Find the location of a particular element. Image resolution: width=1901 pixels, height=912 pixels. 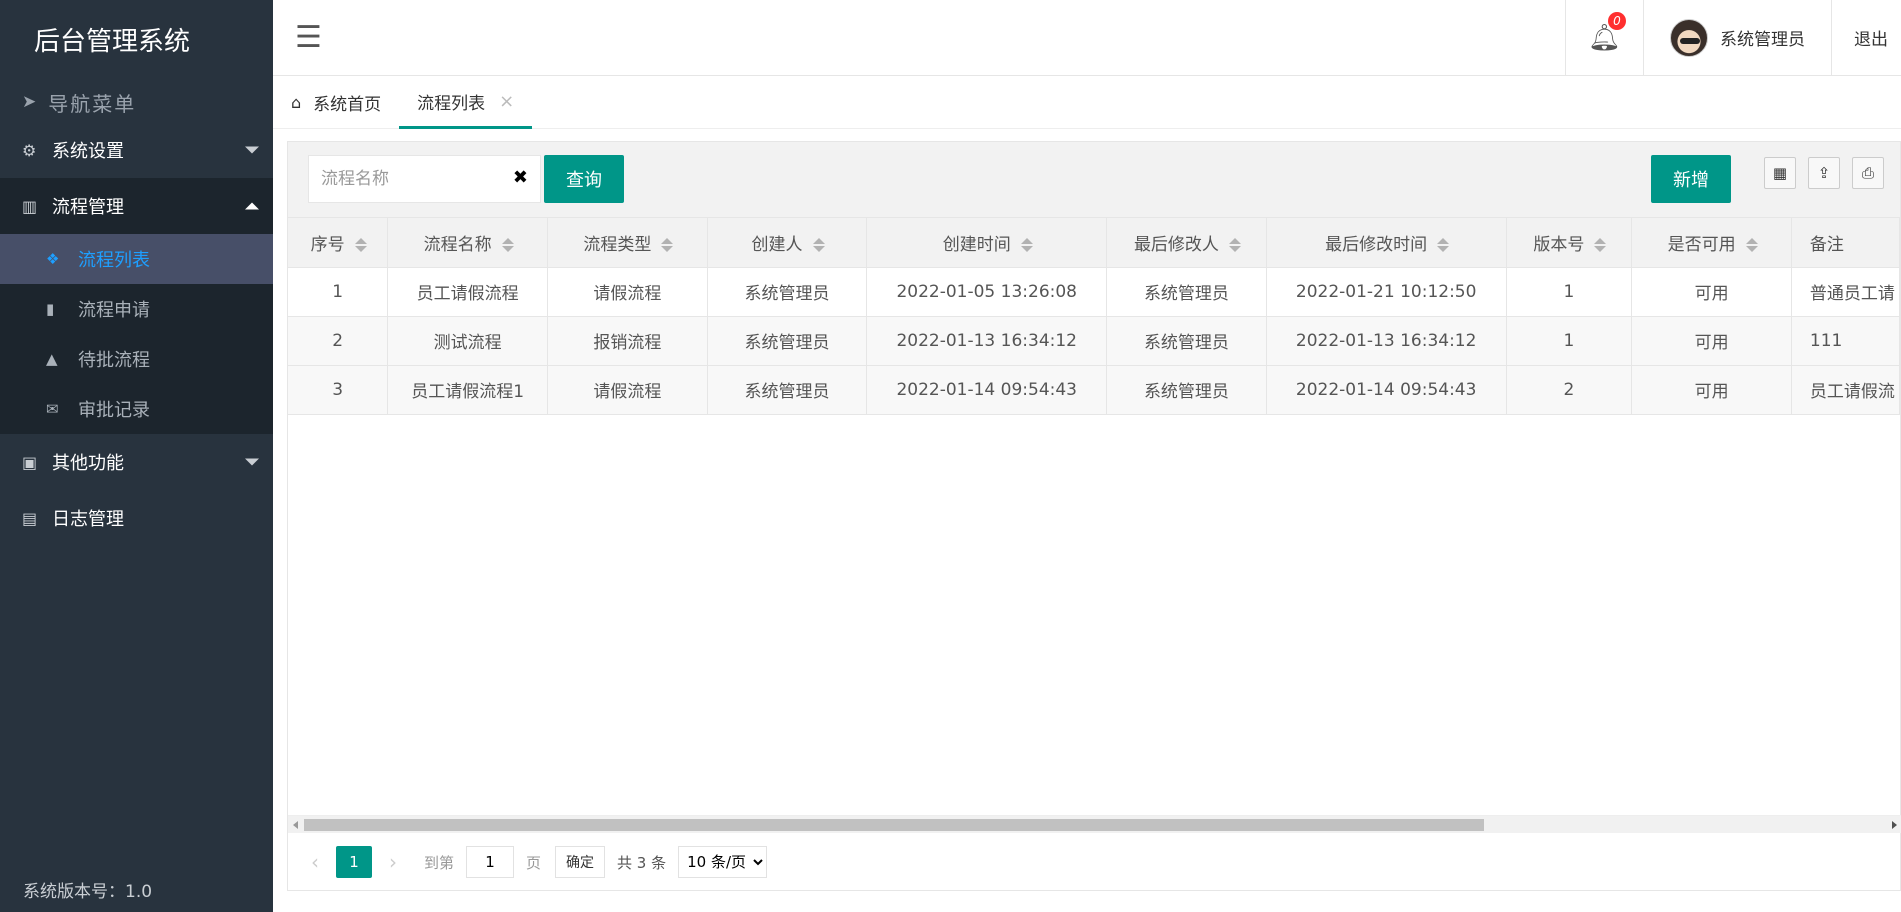

current-page-button: 1 is located at coordinates (354, 862).